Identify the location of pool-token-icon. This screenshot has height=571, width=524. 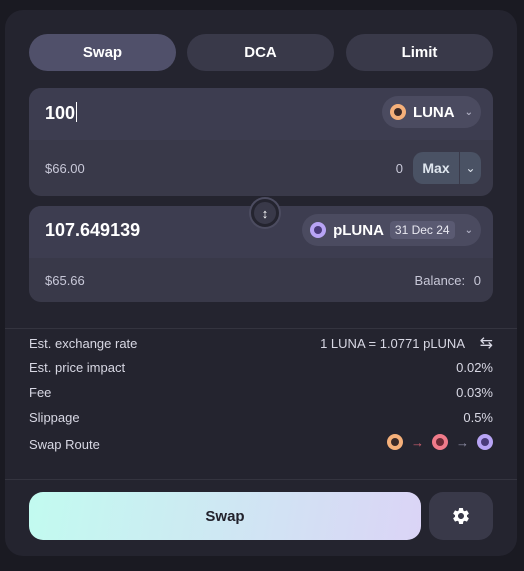
(440, 442).